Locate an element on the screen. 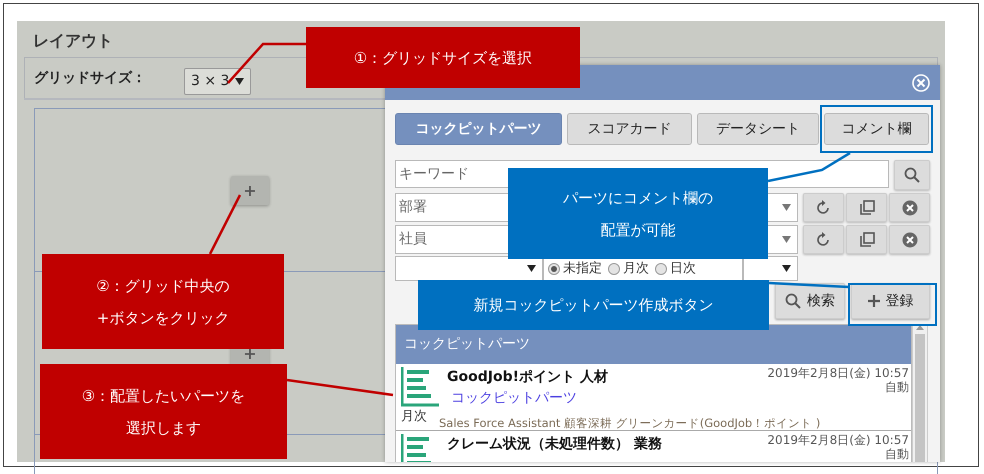 This screenshot has width=984, height=474. callout-text: 配置が可能 is located at coordinates (638, 229).